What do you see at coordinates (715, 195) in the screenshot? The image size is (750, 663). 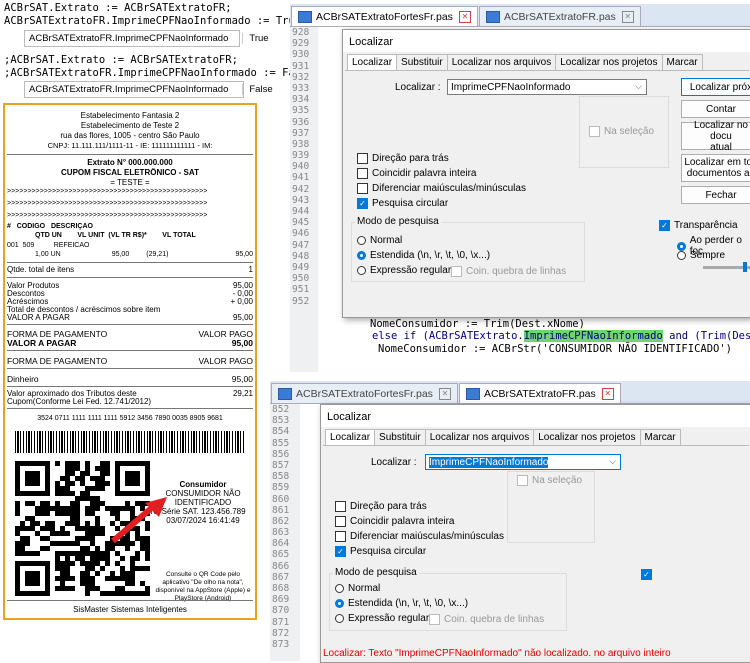 I see `close-button: Fechar` at bounding box center [715, 195].